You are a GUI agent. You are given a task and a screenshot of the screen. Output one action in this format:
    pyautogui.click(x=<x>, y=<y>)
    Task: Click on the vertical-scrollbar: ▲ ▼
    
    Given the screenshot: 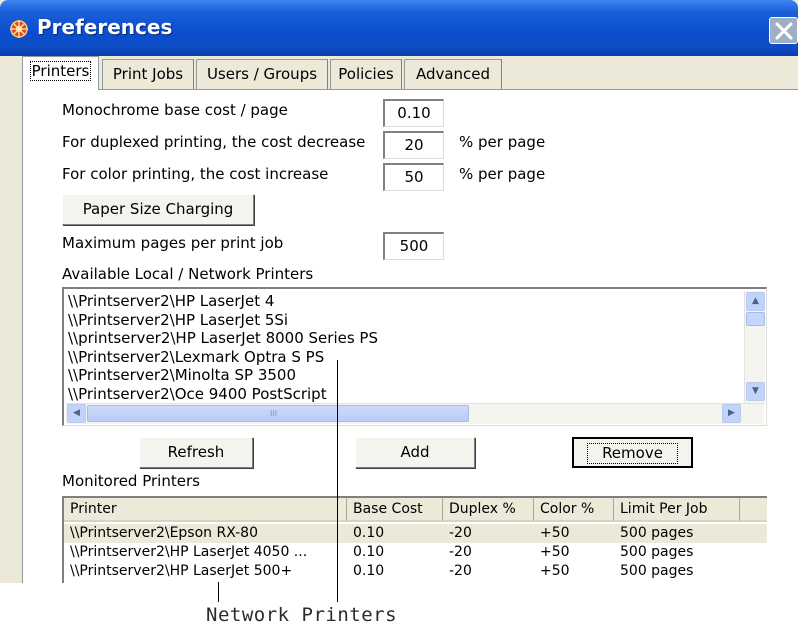 What is the action you would take?
    pyautogui.click(x=754, y=347)
    